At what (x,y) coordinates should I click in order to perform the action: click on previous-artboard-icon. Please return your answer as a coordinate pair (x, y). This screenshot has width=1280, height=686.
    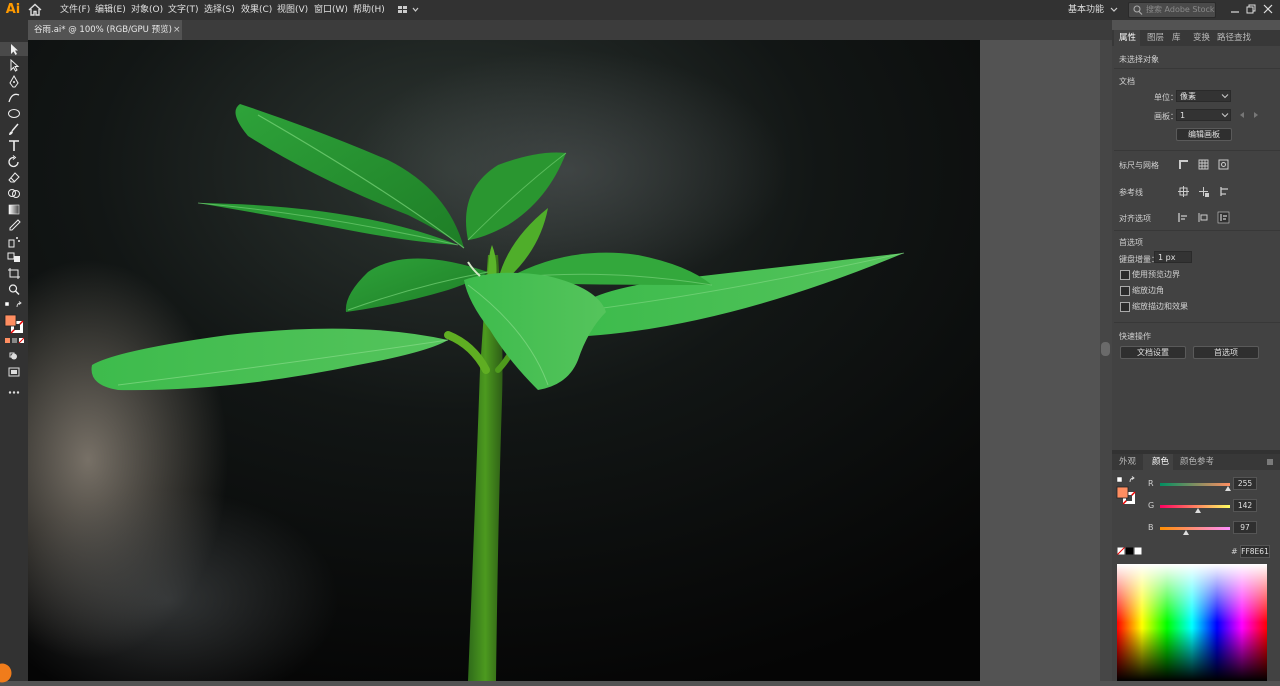
    Looking at the image, I should click on (1242, 115).